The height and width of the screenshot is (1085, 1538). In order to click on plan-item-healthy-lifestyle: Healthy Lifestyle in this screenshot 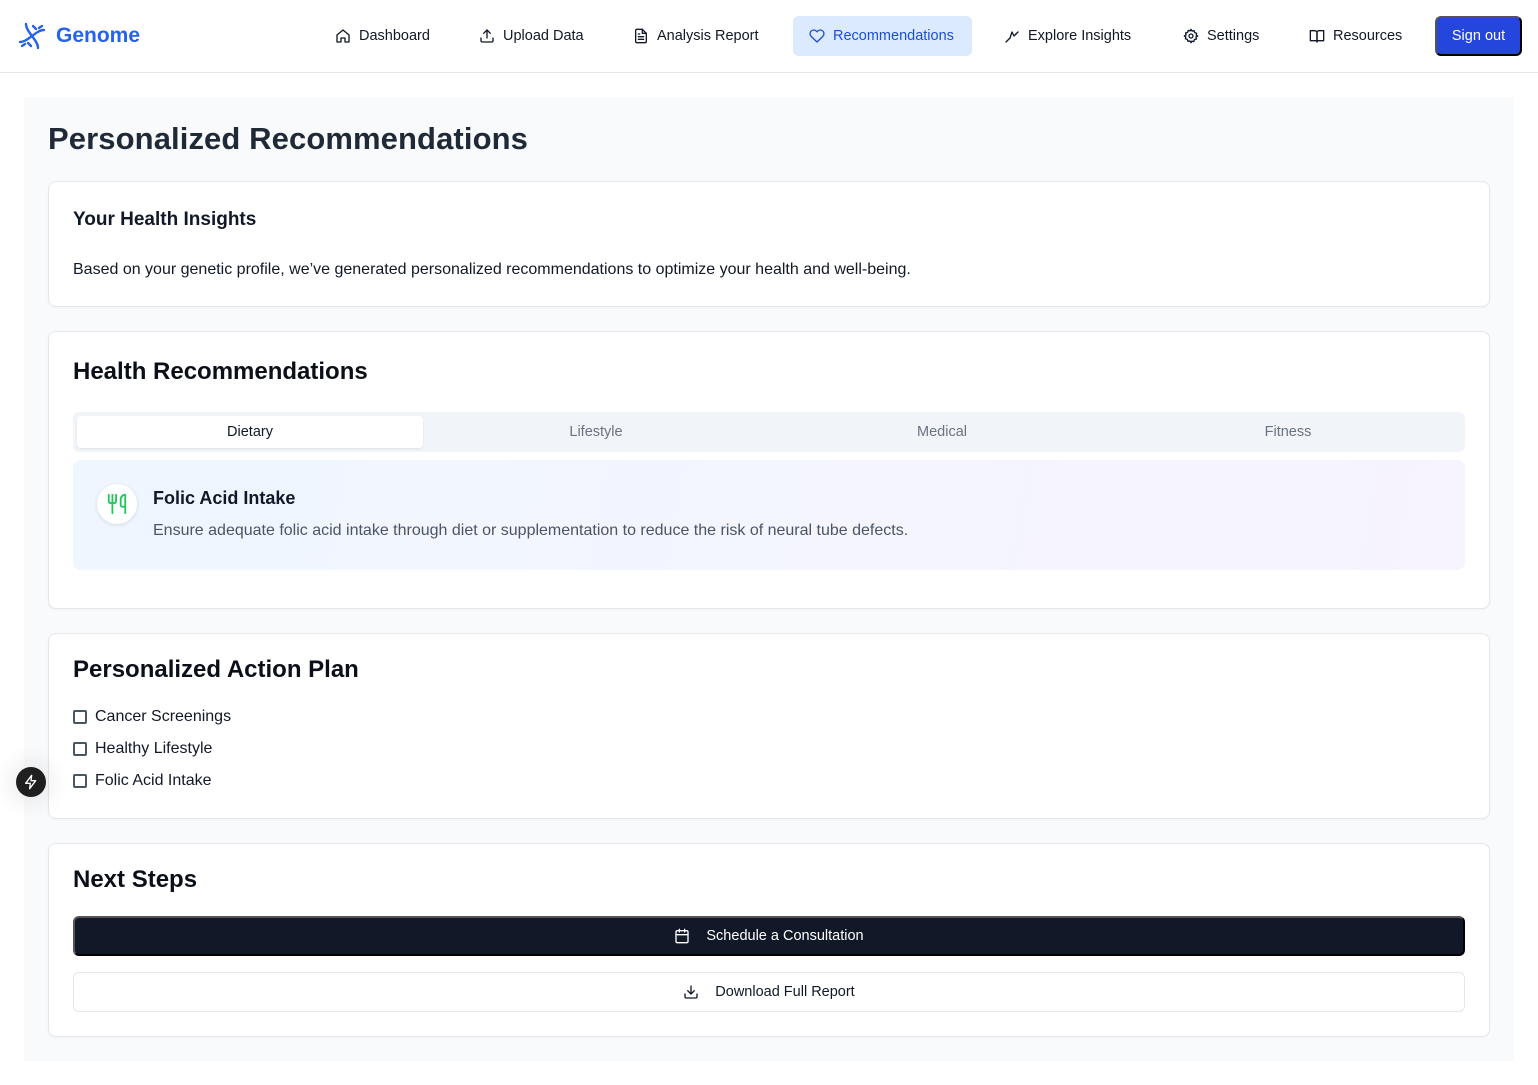, I will do `click(142, 749)`.